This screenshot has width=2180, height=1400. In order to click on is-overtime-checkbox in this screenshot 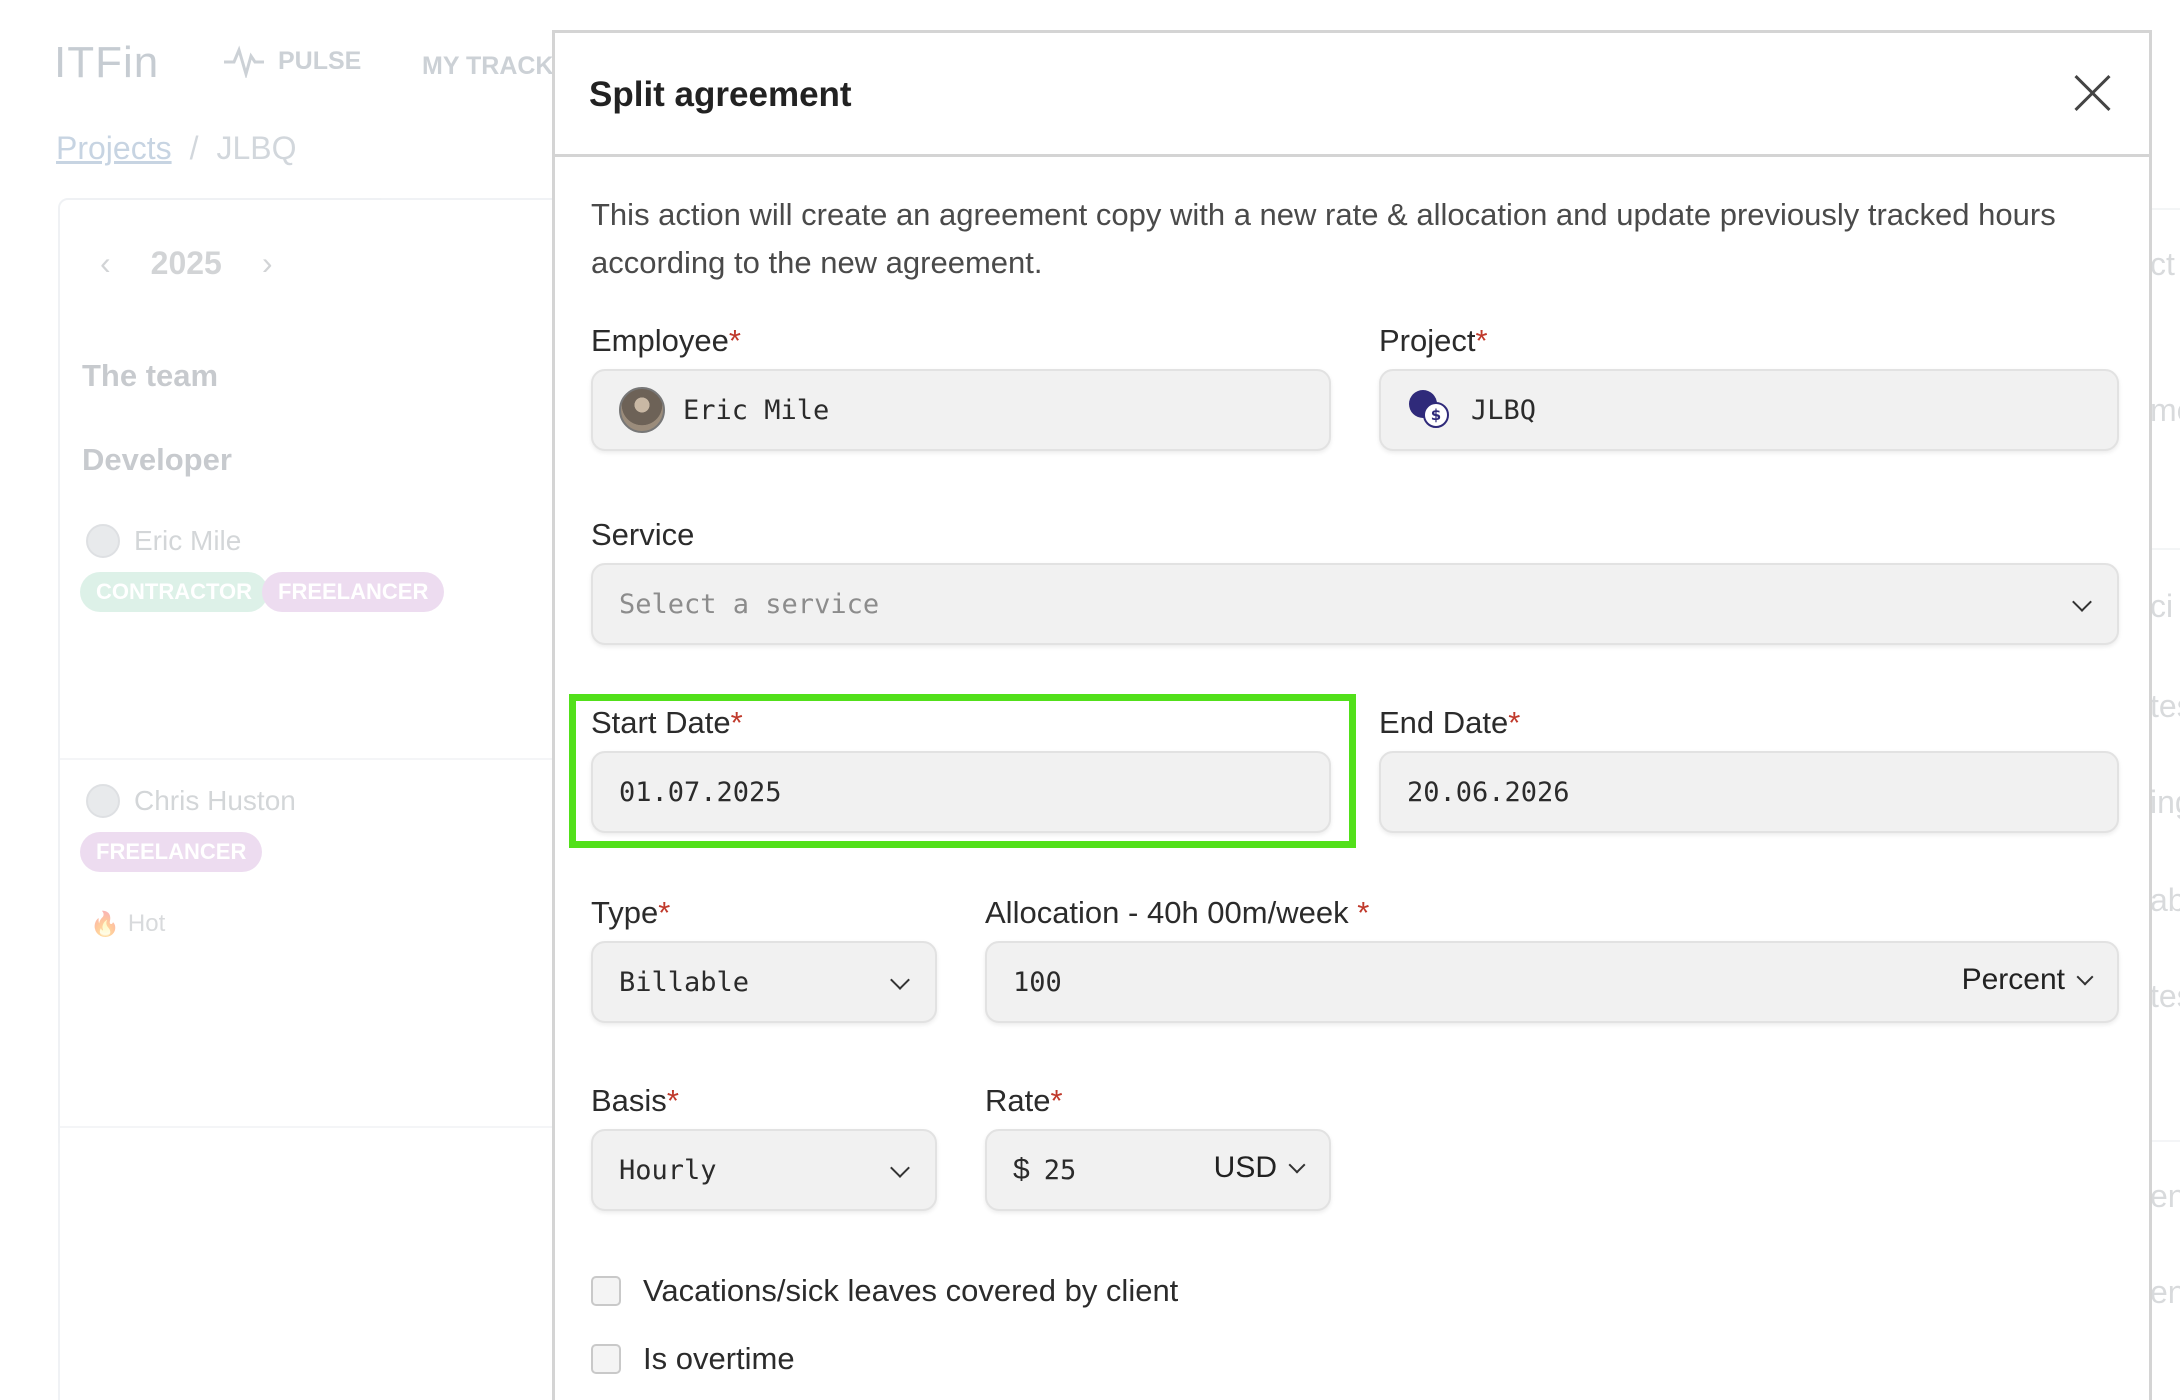, I will do `click(606, 1359)`.